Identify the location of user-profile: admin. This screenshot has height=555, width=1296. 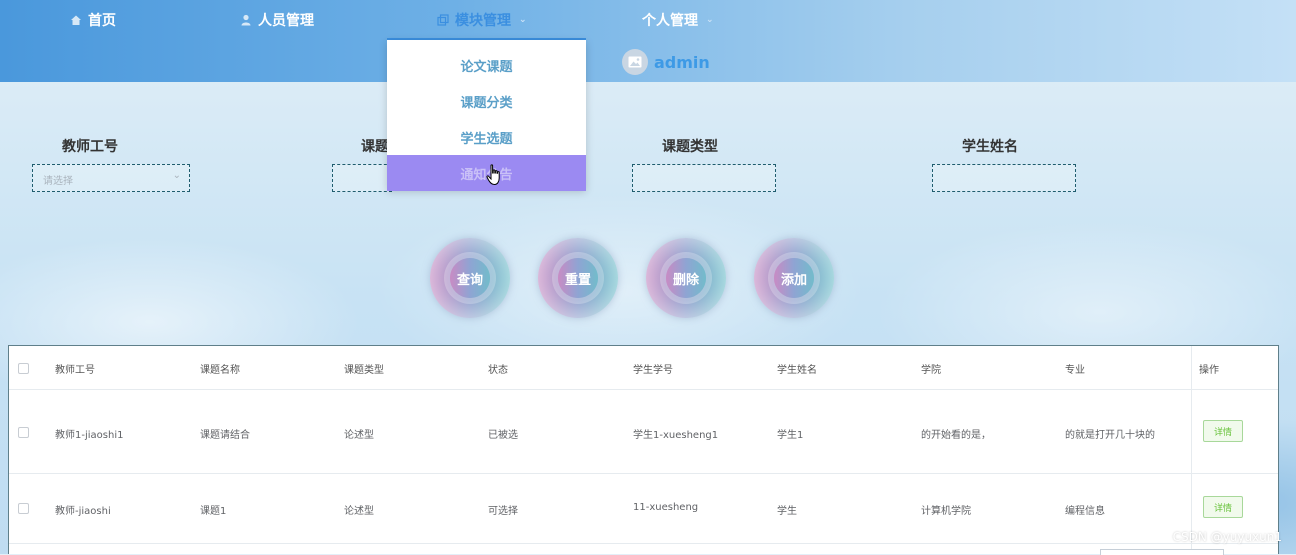
(666, 62).